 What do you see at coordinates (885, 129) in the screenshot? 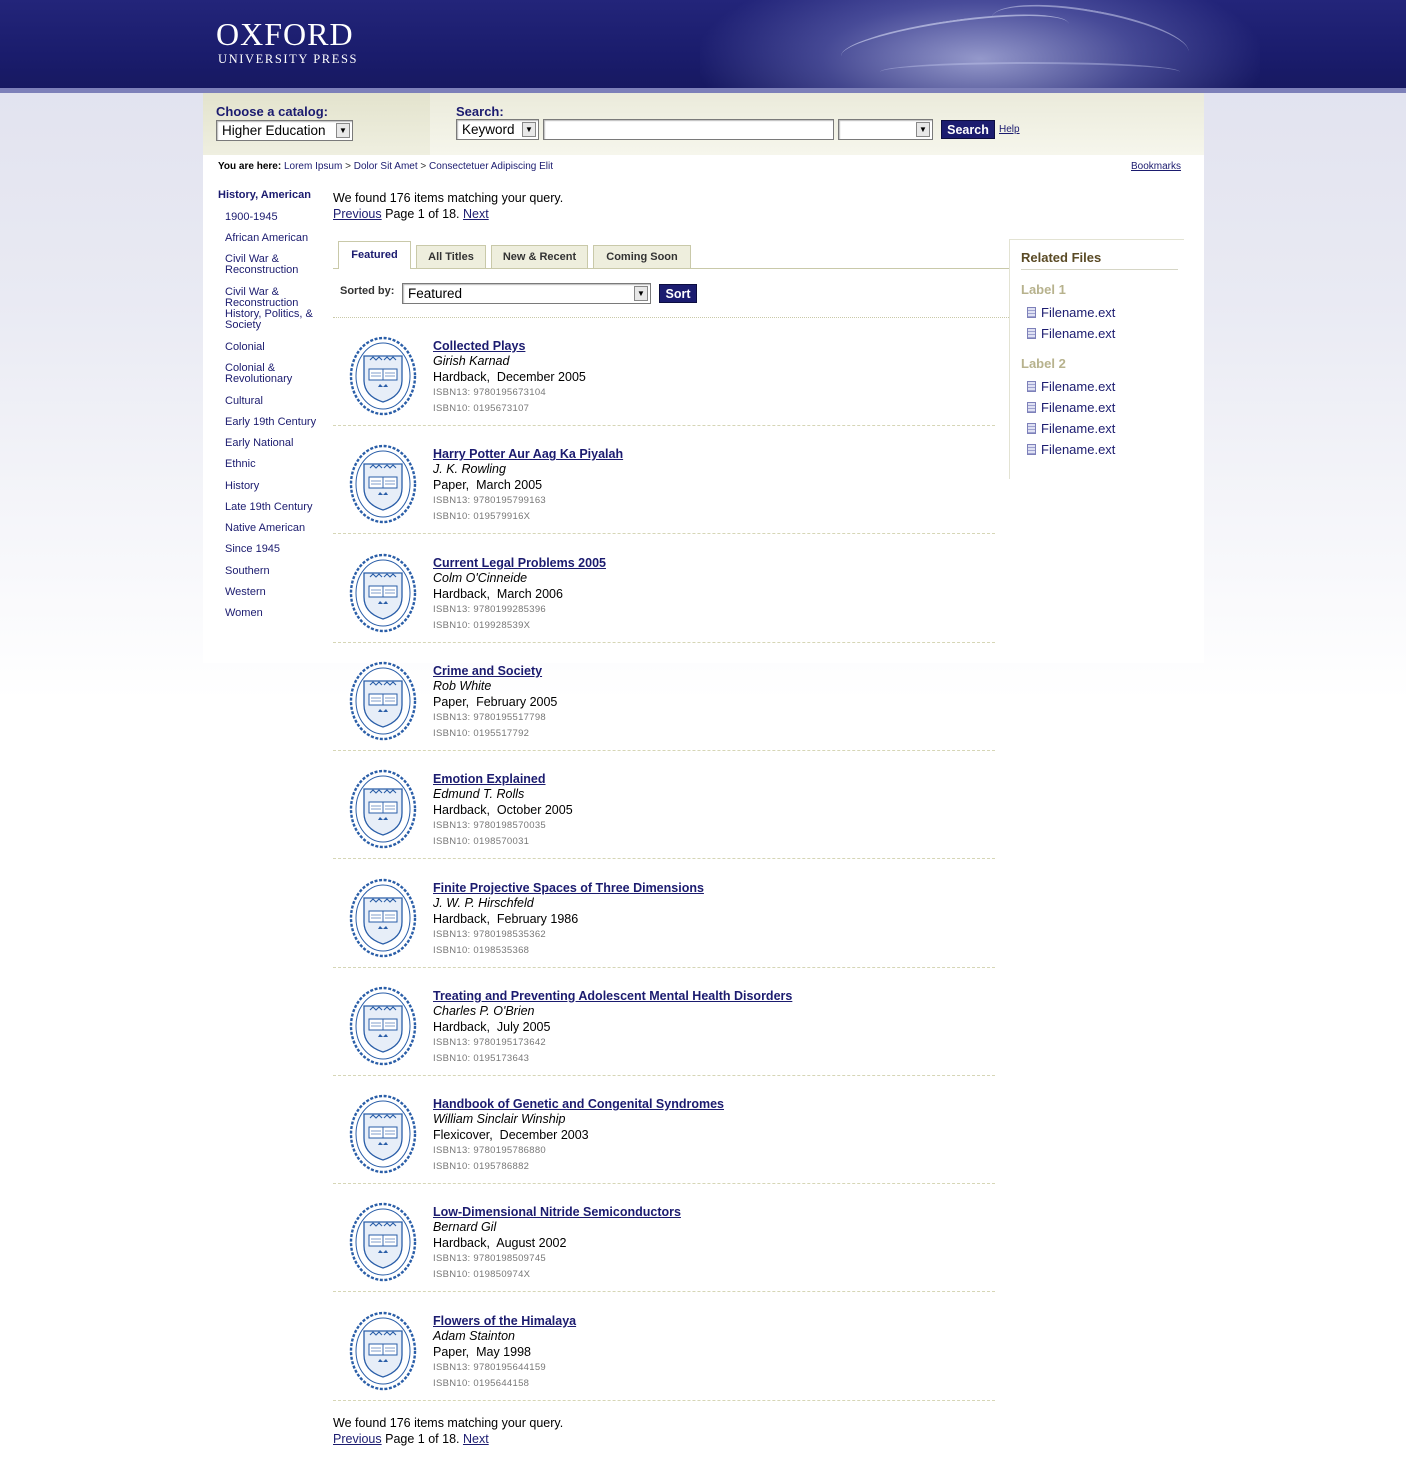
I see `search-scope-select: ▼` at bounding box center [885, 129].